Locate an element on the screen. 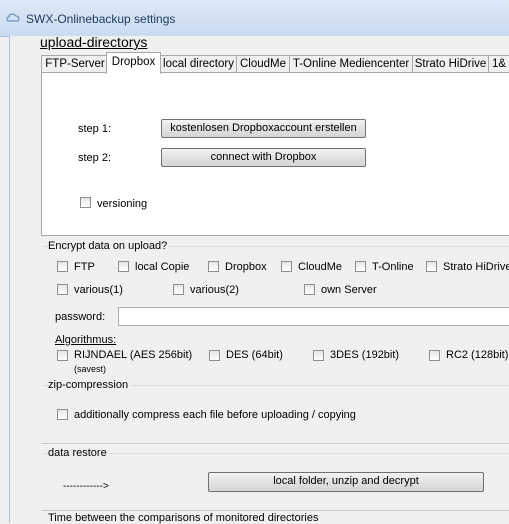 This screenshot has height=524, width=509. algo-rc2-checkbox is located at coordinates (434, 355).